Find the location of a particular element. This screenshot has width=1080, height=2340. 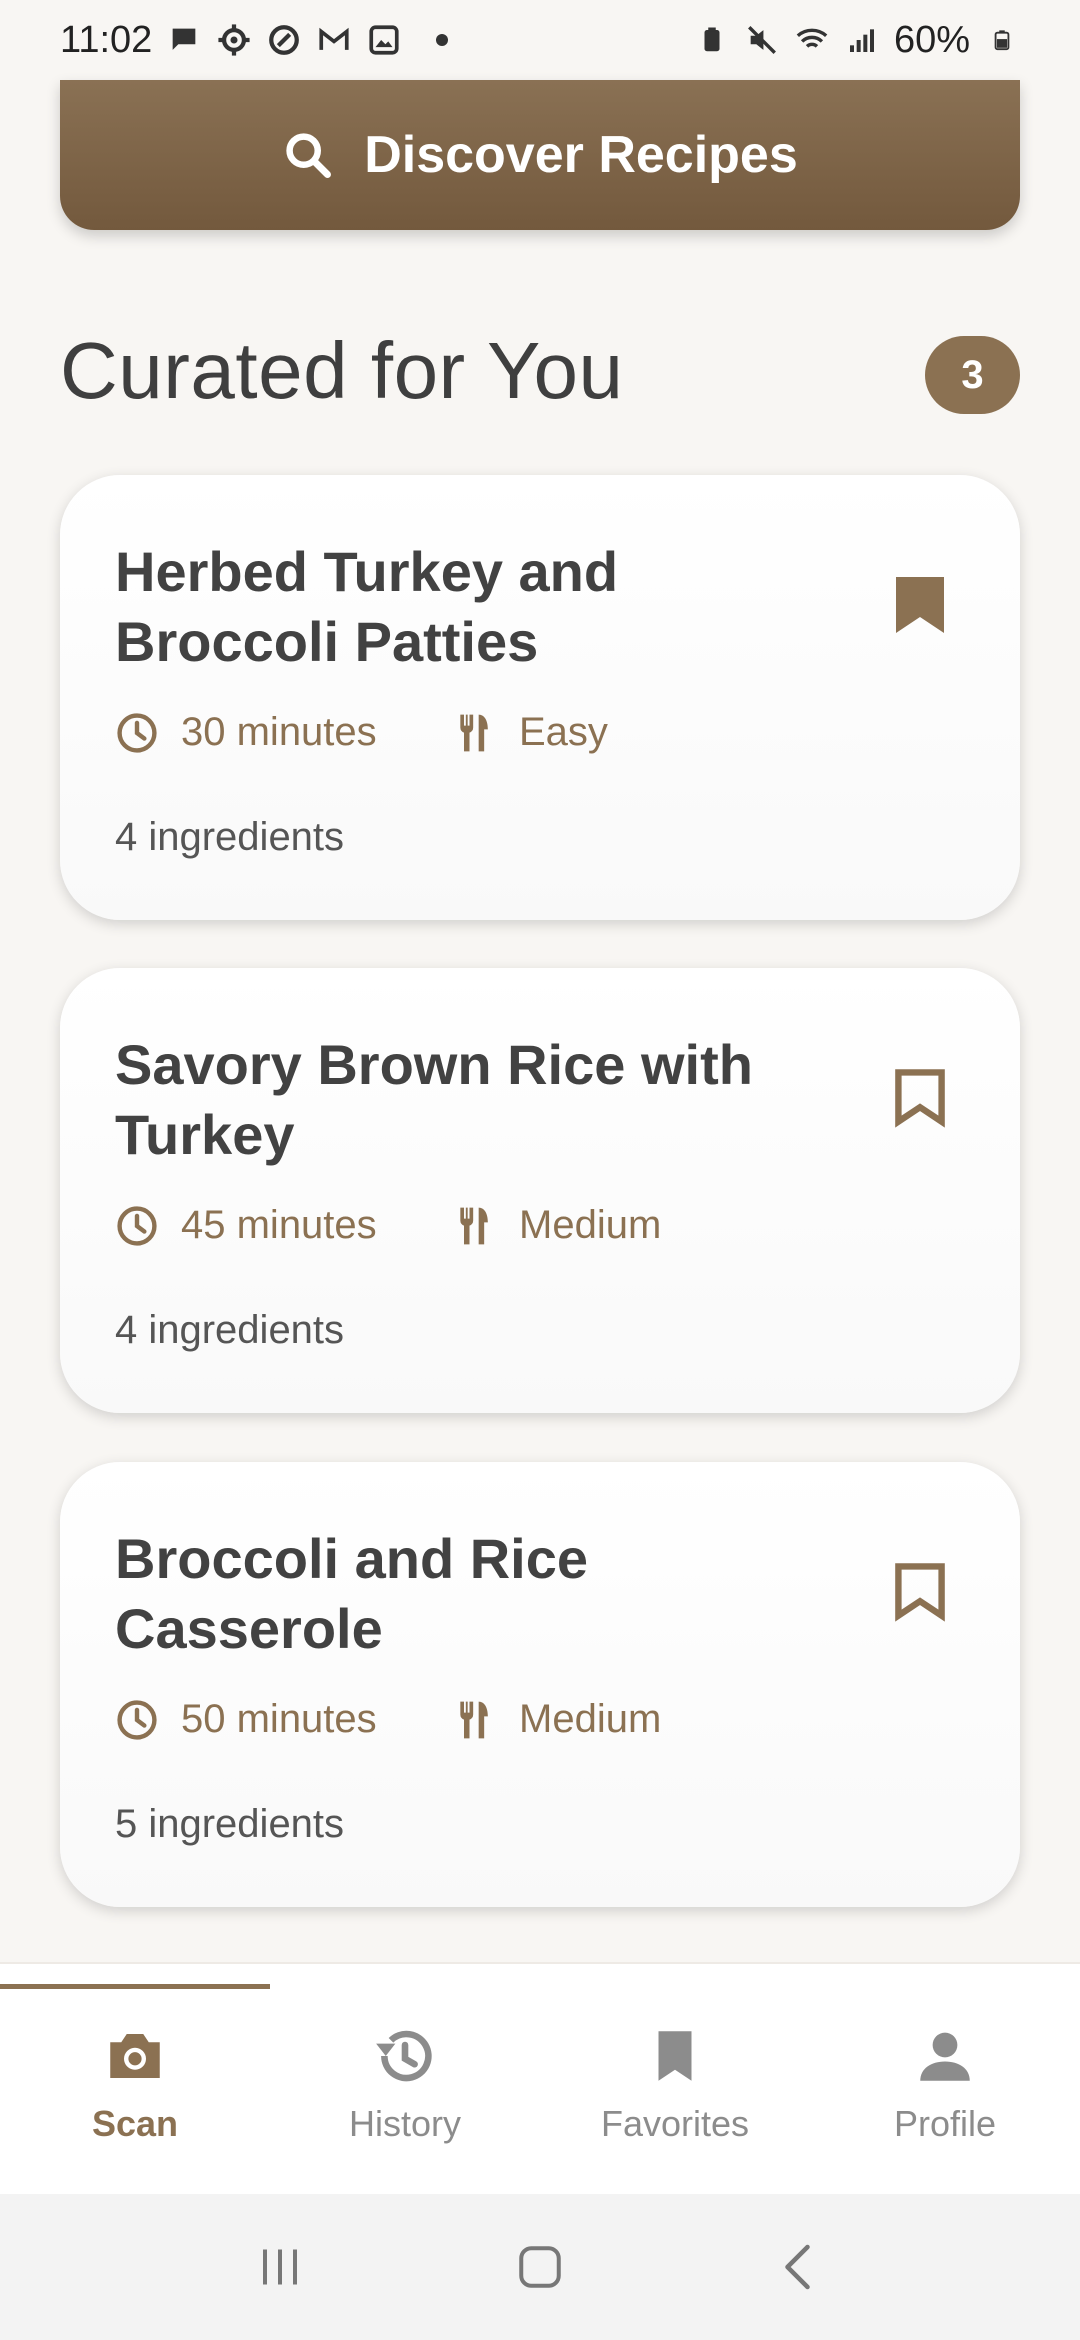

person-icon is located at coordinates (945, 2056).